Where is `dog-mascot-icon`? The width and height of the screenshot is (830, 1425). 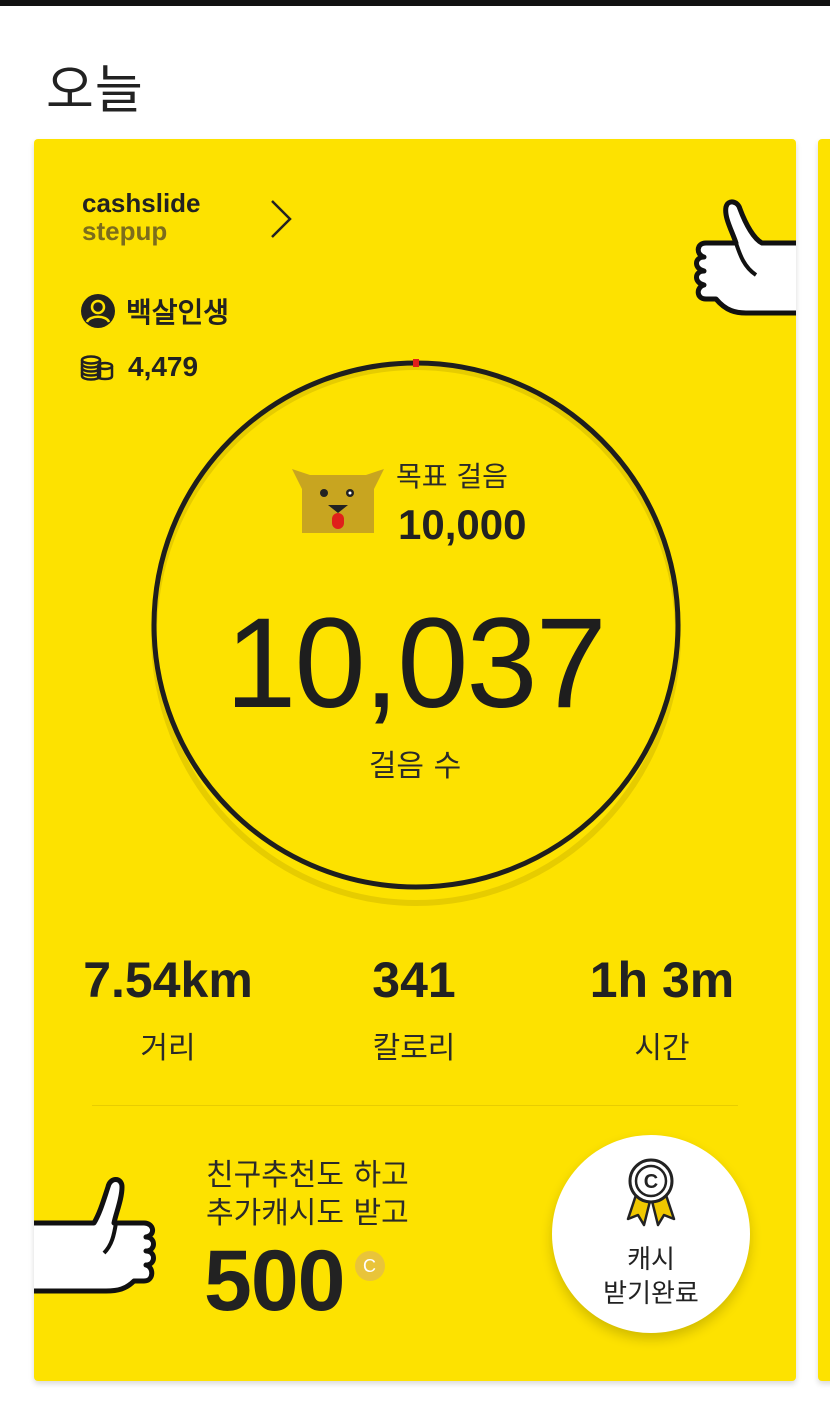
dog-mascot-icon is located at coordinates (338, 501).